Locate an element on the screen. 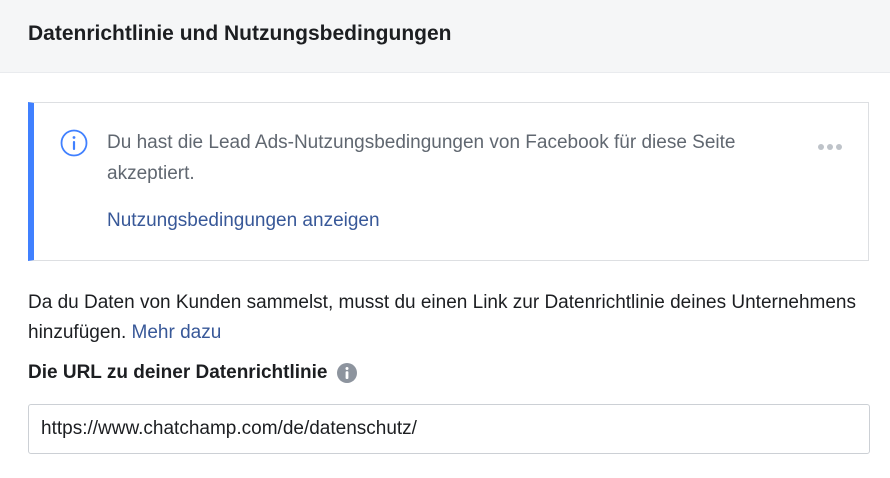 The width and height of the screenshot is (890, 478). view-terms-link: Nutzungsbedingungen anzeigen is located at coordinates (243, 221).